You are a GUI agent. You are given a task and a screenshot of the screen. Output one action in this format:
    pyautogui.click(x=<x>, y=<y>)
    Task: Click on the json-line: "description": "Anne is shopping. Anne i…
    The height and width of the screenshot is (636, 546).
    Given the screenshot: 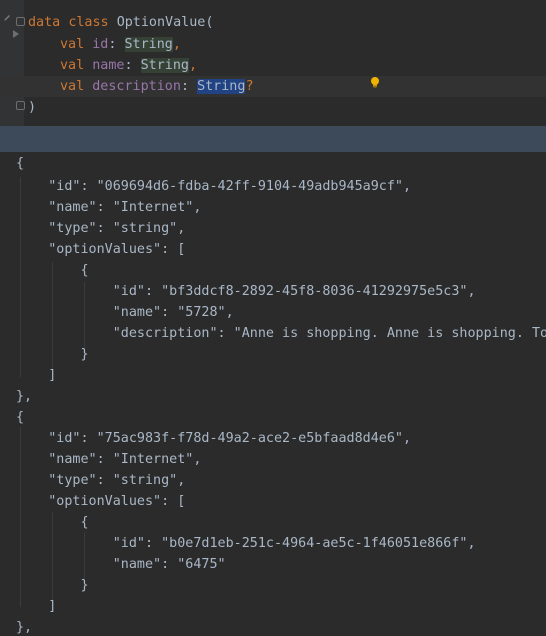 What is the action you would take?
    pyautogui.click(x=281, y=333)
    